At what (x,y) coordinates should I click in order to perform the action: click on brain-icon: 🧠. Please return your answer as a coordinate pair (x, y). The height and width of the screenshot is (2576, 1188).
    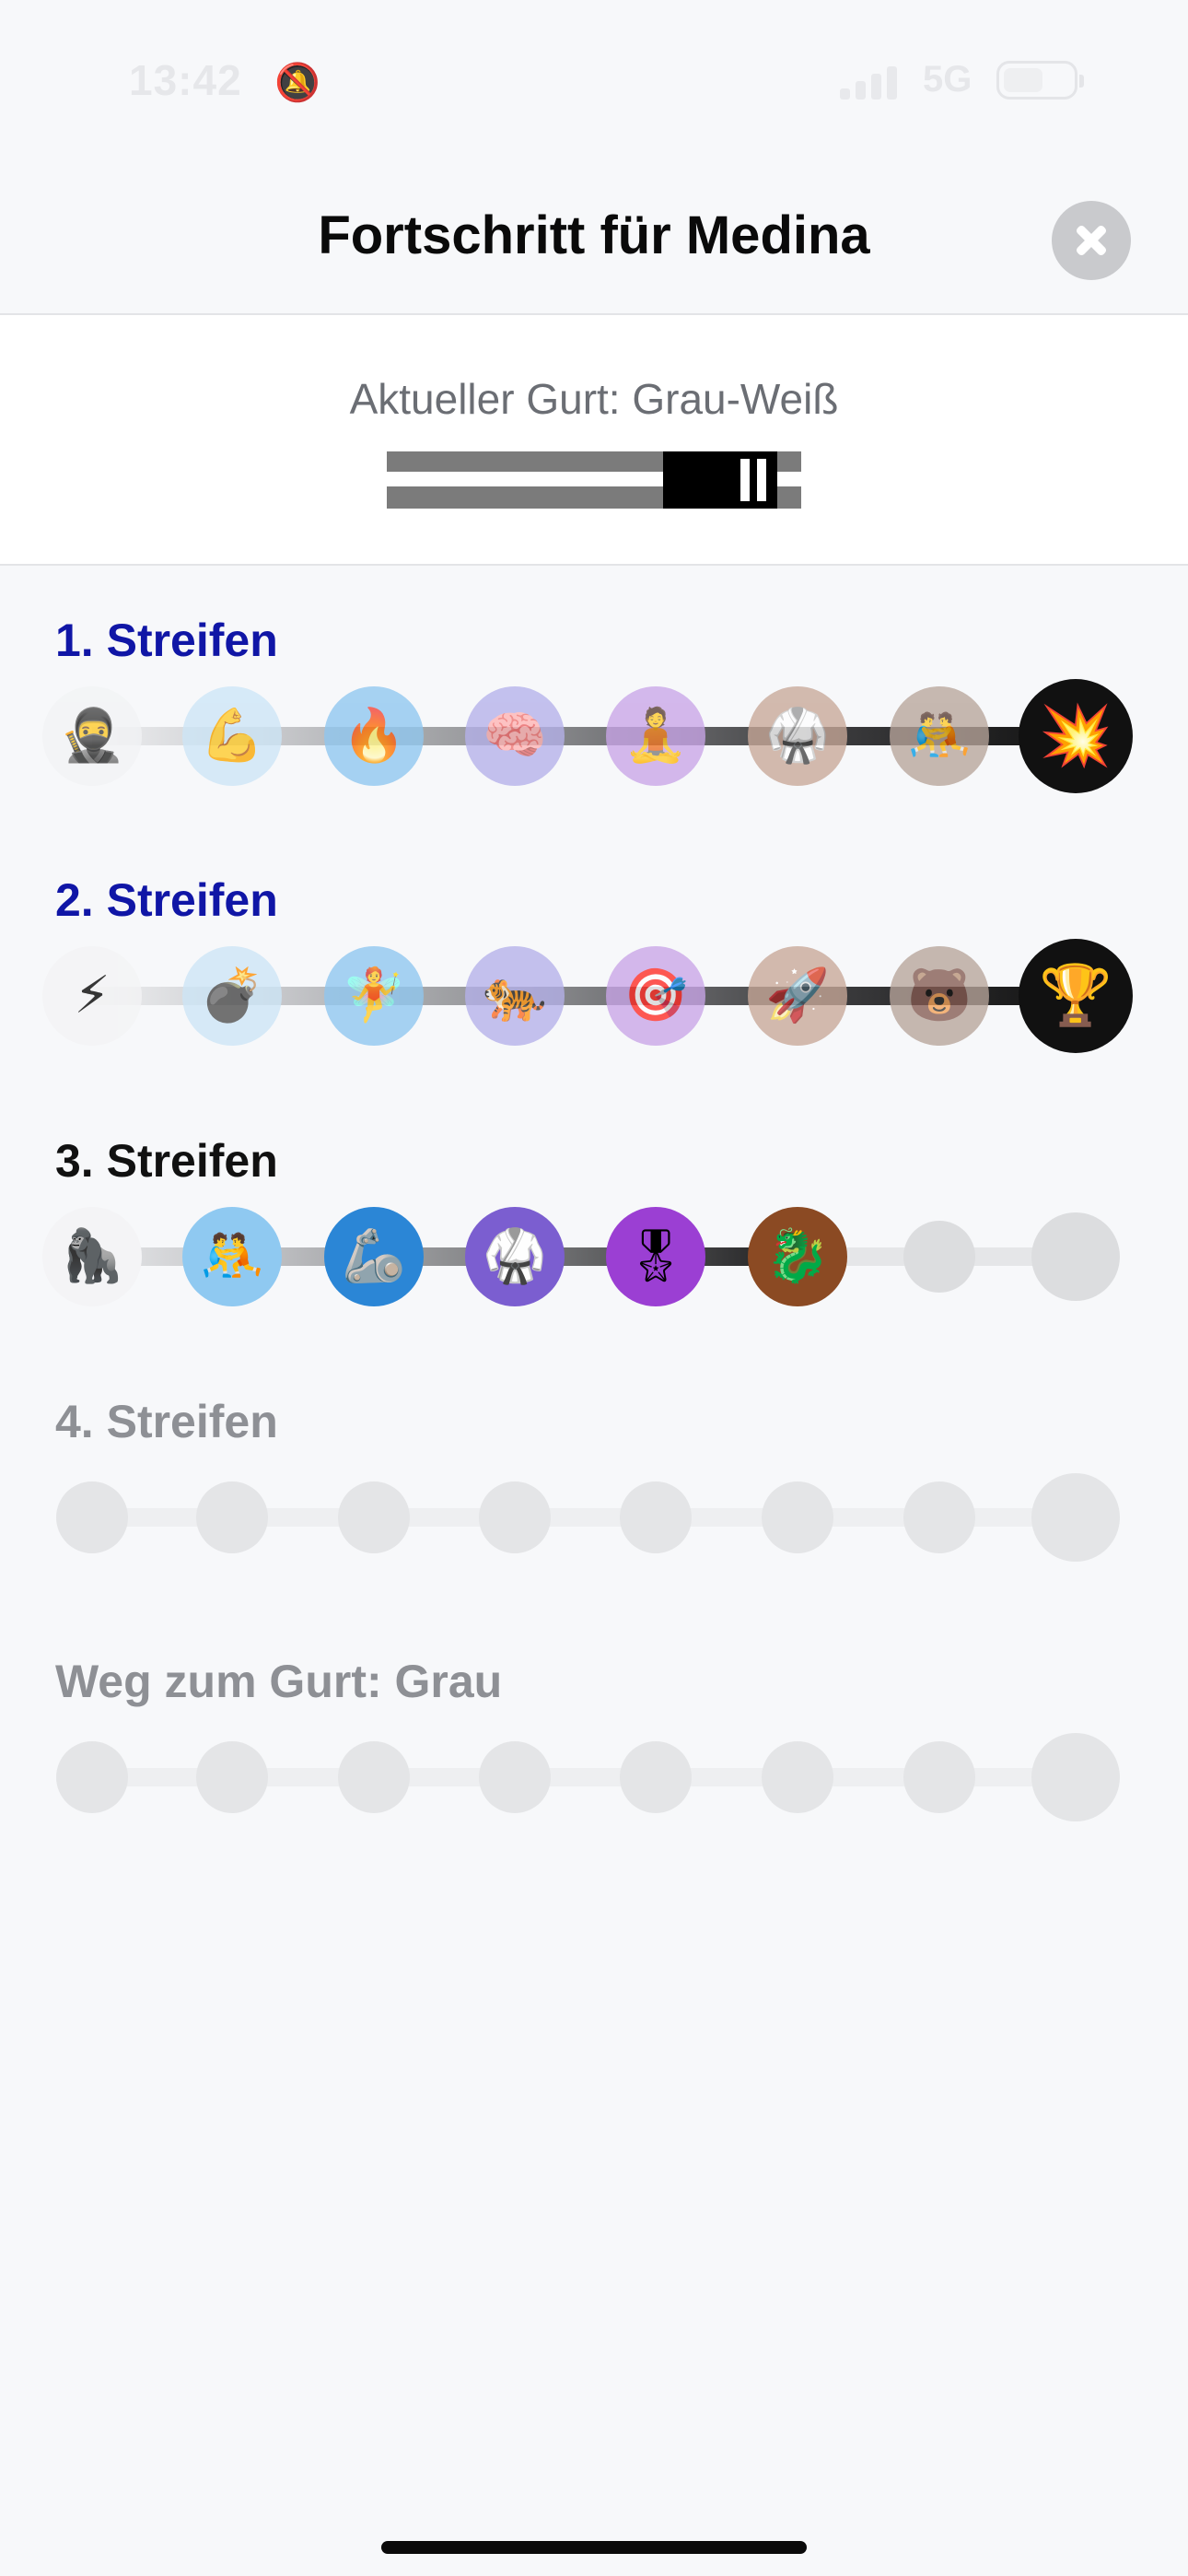
    Looking at the image, I should click on (515, 736).